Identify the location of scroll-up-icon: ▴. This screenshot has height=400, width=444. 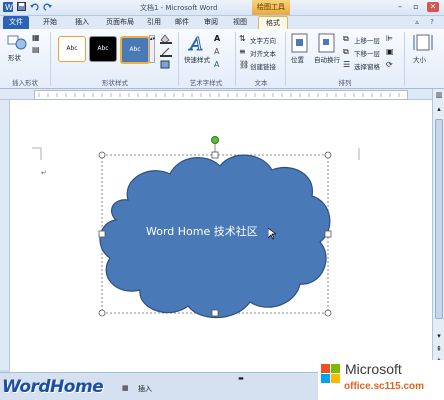
(439, 110).